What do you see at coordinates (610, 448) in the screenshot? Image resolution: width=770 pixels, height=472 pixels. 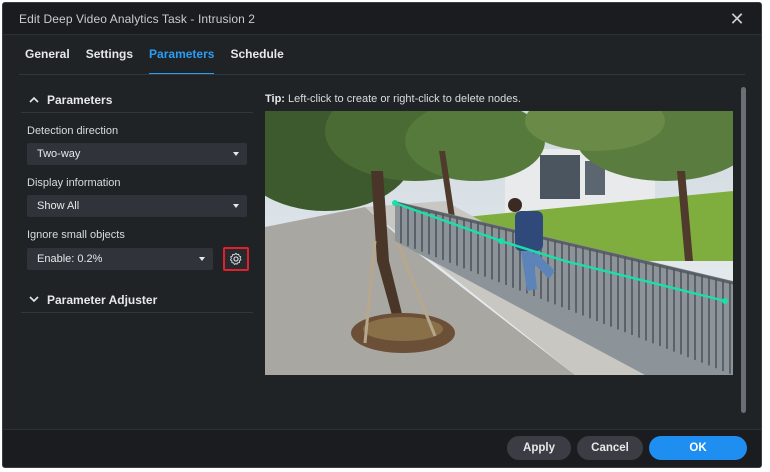 I see `cancel-button: Cancel` at bounding box center [610, 448].